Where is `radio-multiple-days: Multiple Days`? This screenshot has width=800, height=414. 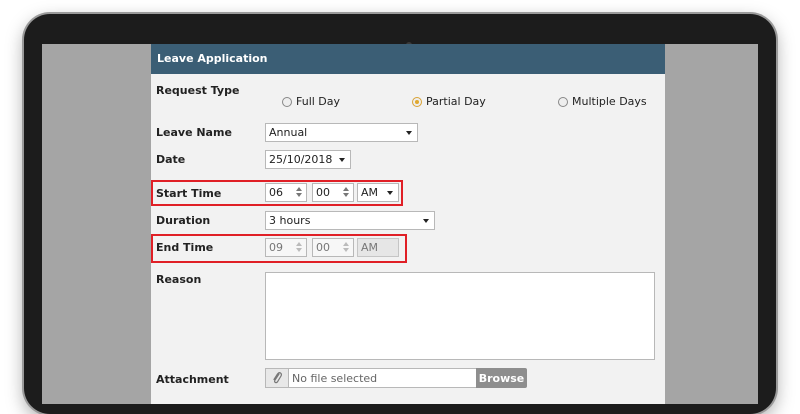 radio-multiple-days: Multiple Days is located at coordinates (602, 101).